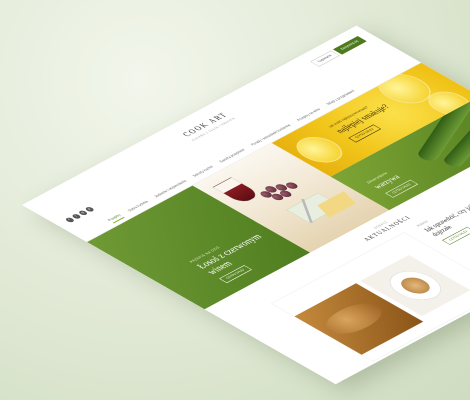 Image resolution: width=470 pixels, height=400 pixels. Describe the element at coordinates (325, 58) in the screenshot. I see `login-button: Logowanie` at that location.